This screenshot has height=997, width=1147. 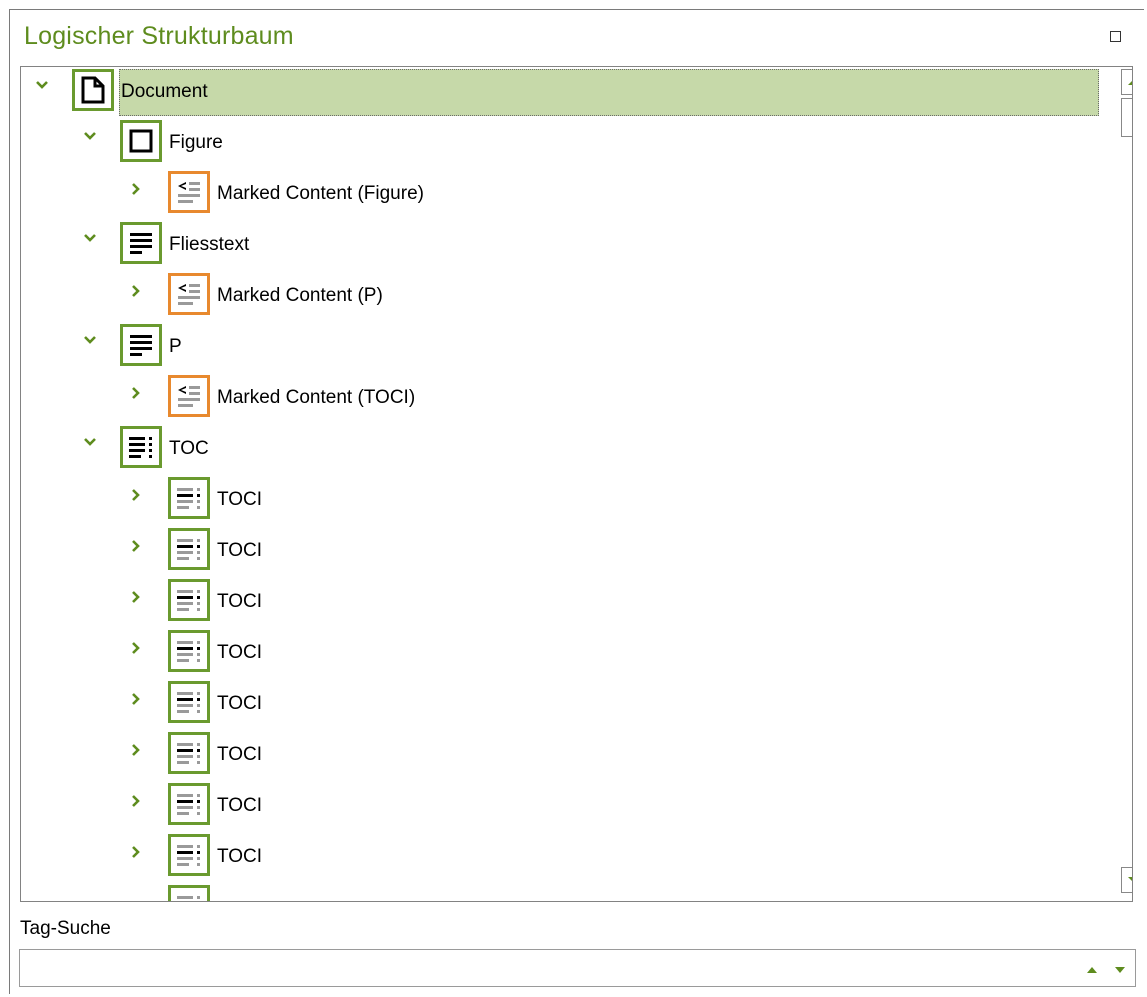 I want to click on tree-node-label: Document, so click(x=164, y=91).